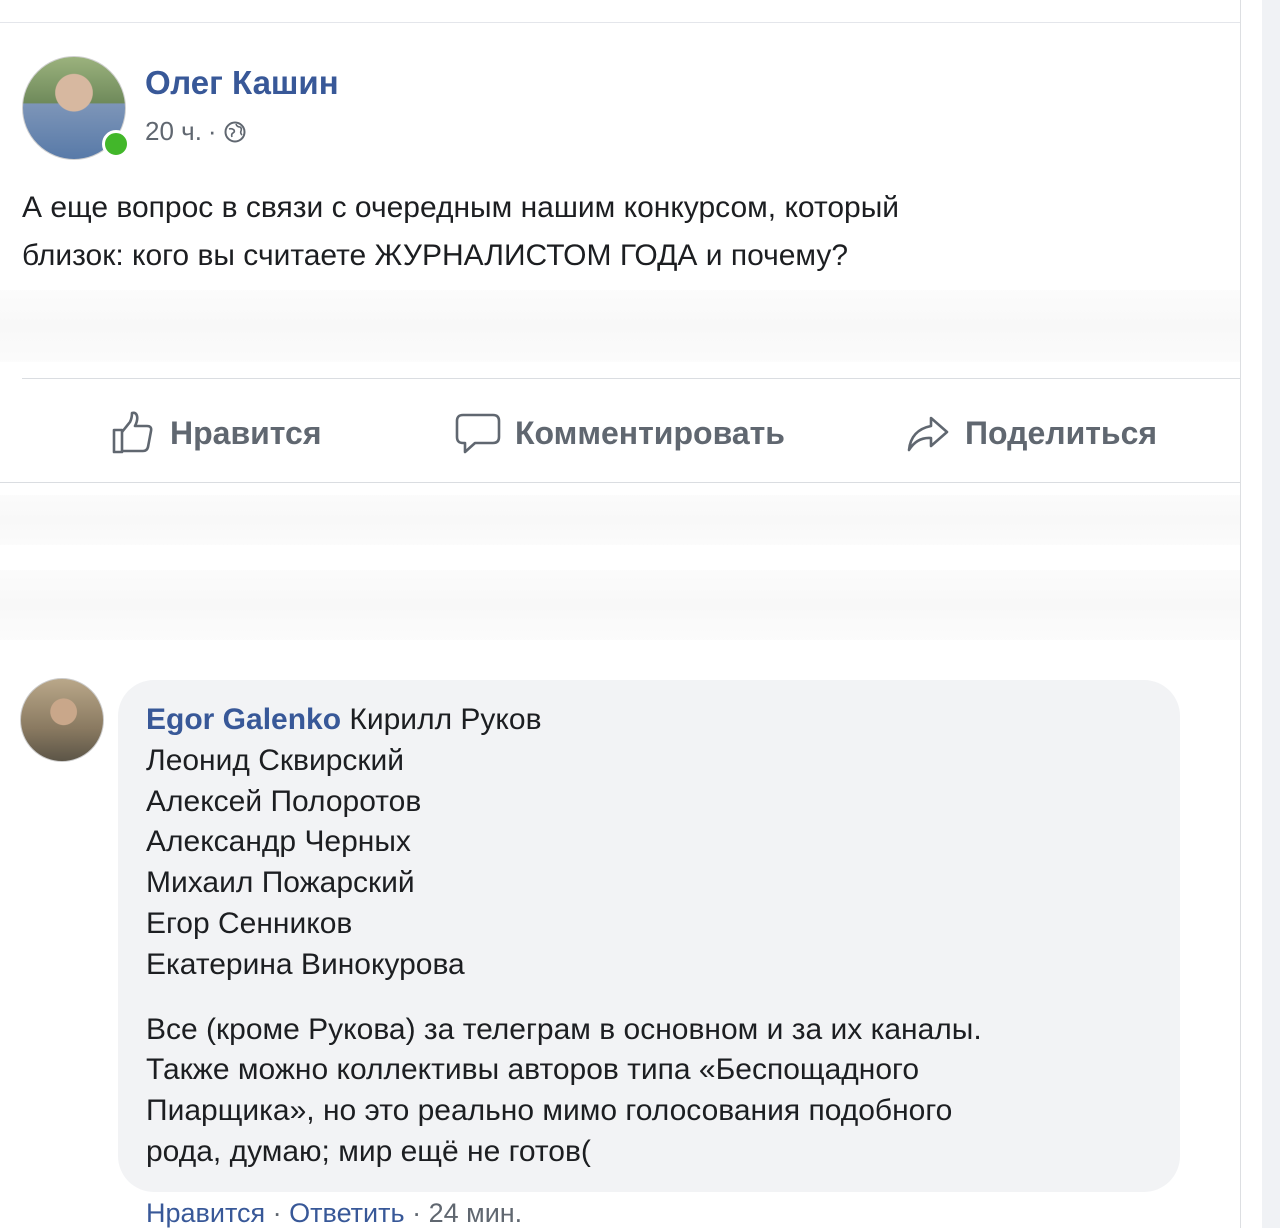  I want to click on thumbs-up-icon, so click(132, 432).